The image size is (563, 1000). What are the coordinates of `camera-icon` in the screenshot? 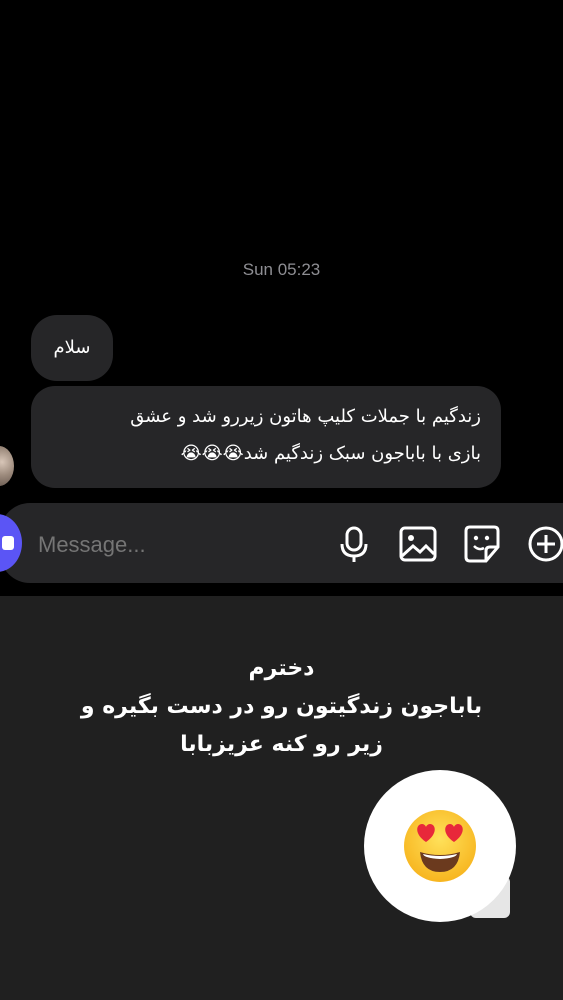 It's located at (8, 543).